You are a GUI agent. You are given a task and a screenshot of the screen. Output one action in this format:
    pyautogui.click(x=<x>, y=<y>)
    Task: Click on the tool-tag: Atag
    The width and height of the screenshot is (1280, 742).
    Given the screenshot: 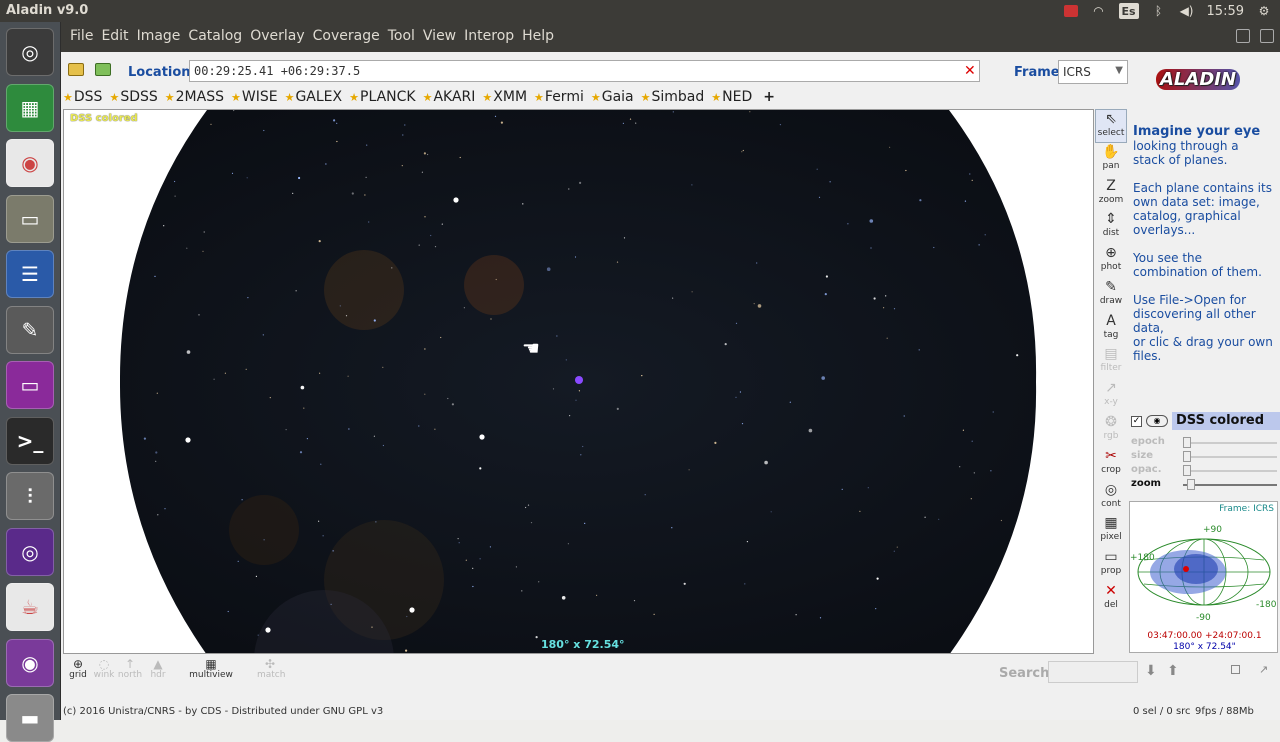 What is the action you would take?
    pyautogui.click(x=1111, y=329)
    